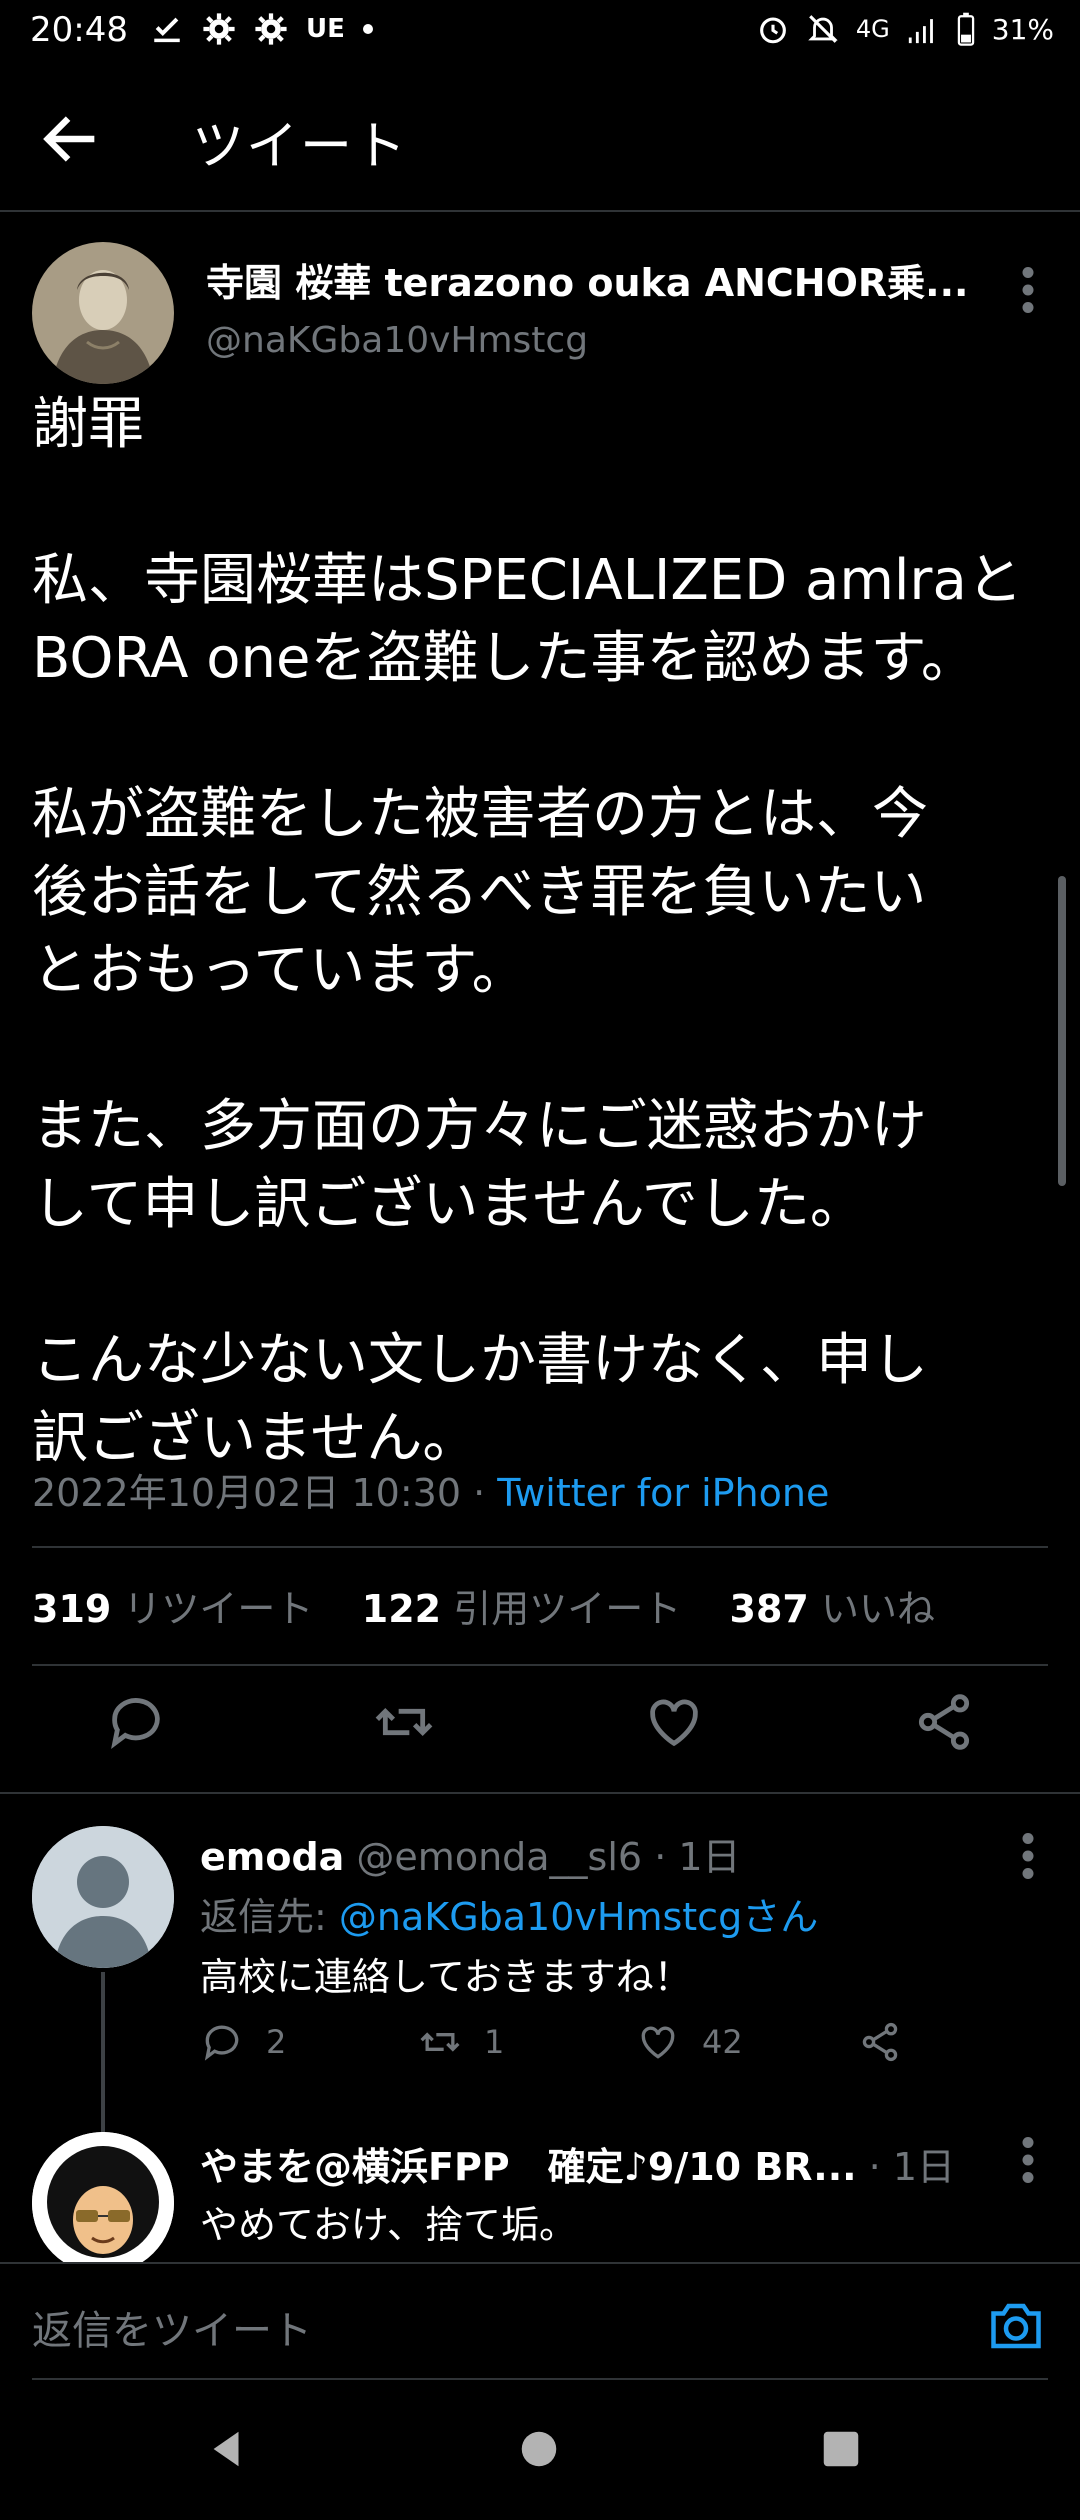 The width and height of the screenshot is (1080, 2520). What do you see at coordinates (540, 139) in the screenshot?
I see `app-header: ツイート` at bounding box center [540, 139].